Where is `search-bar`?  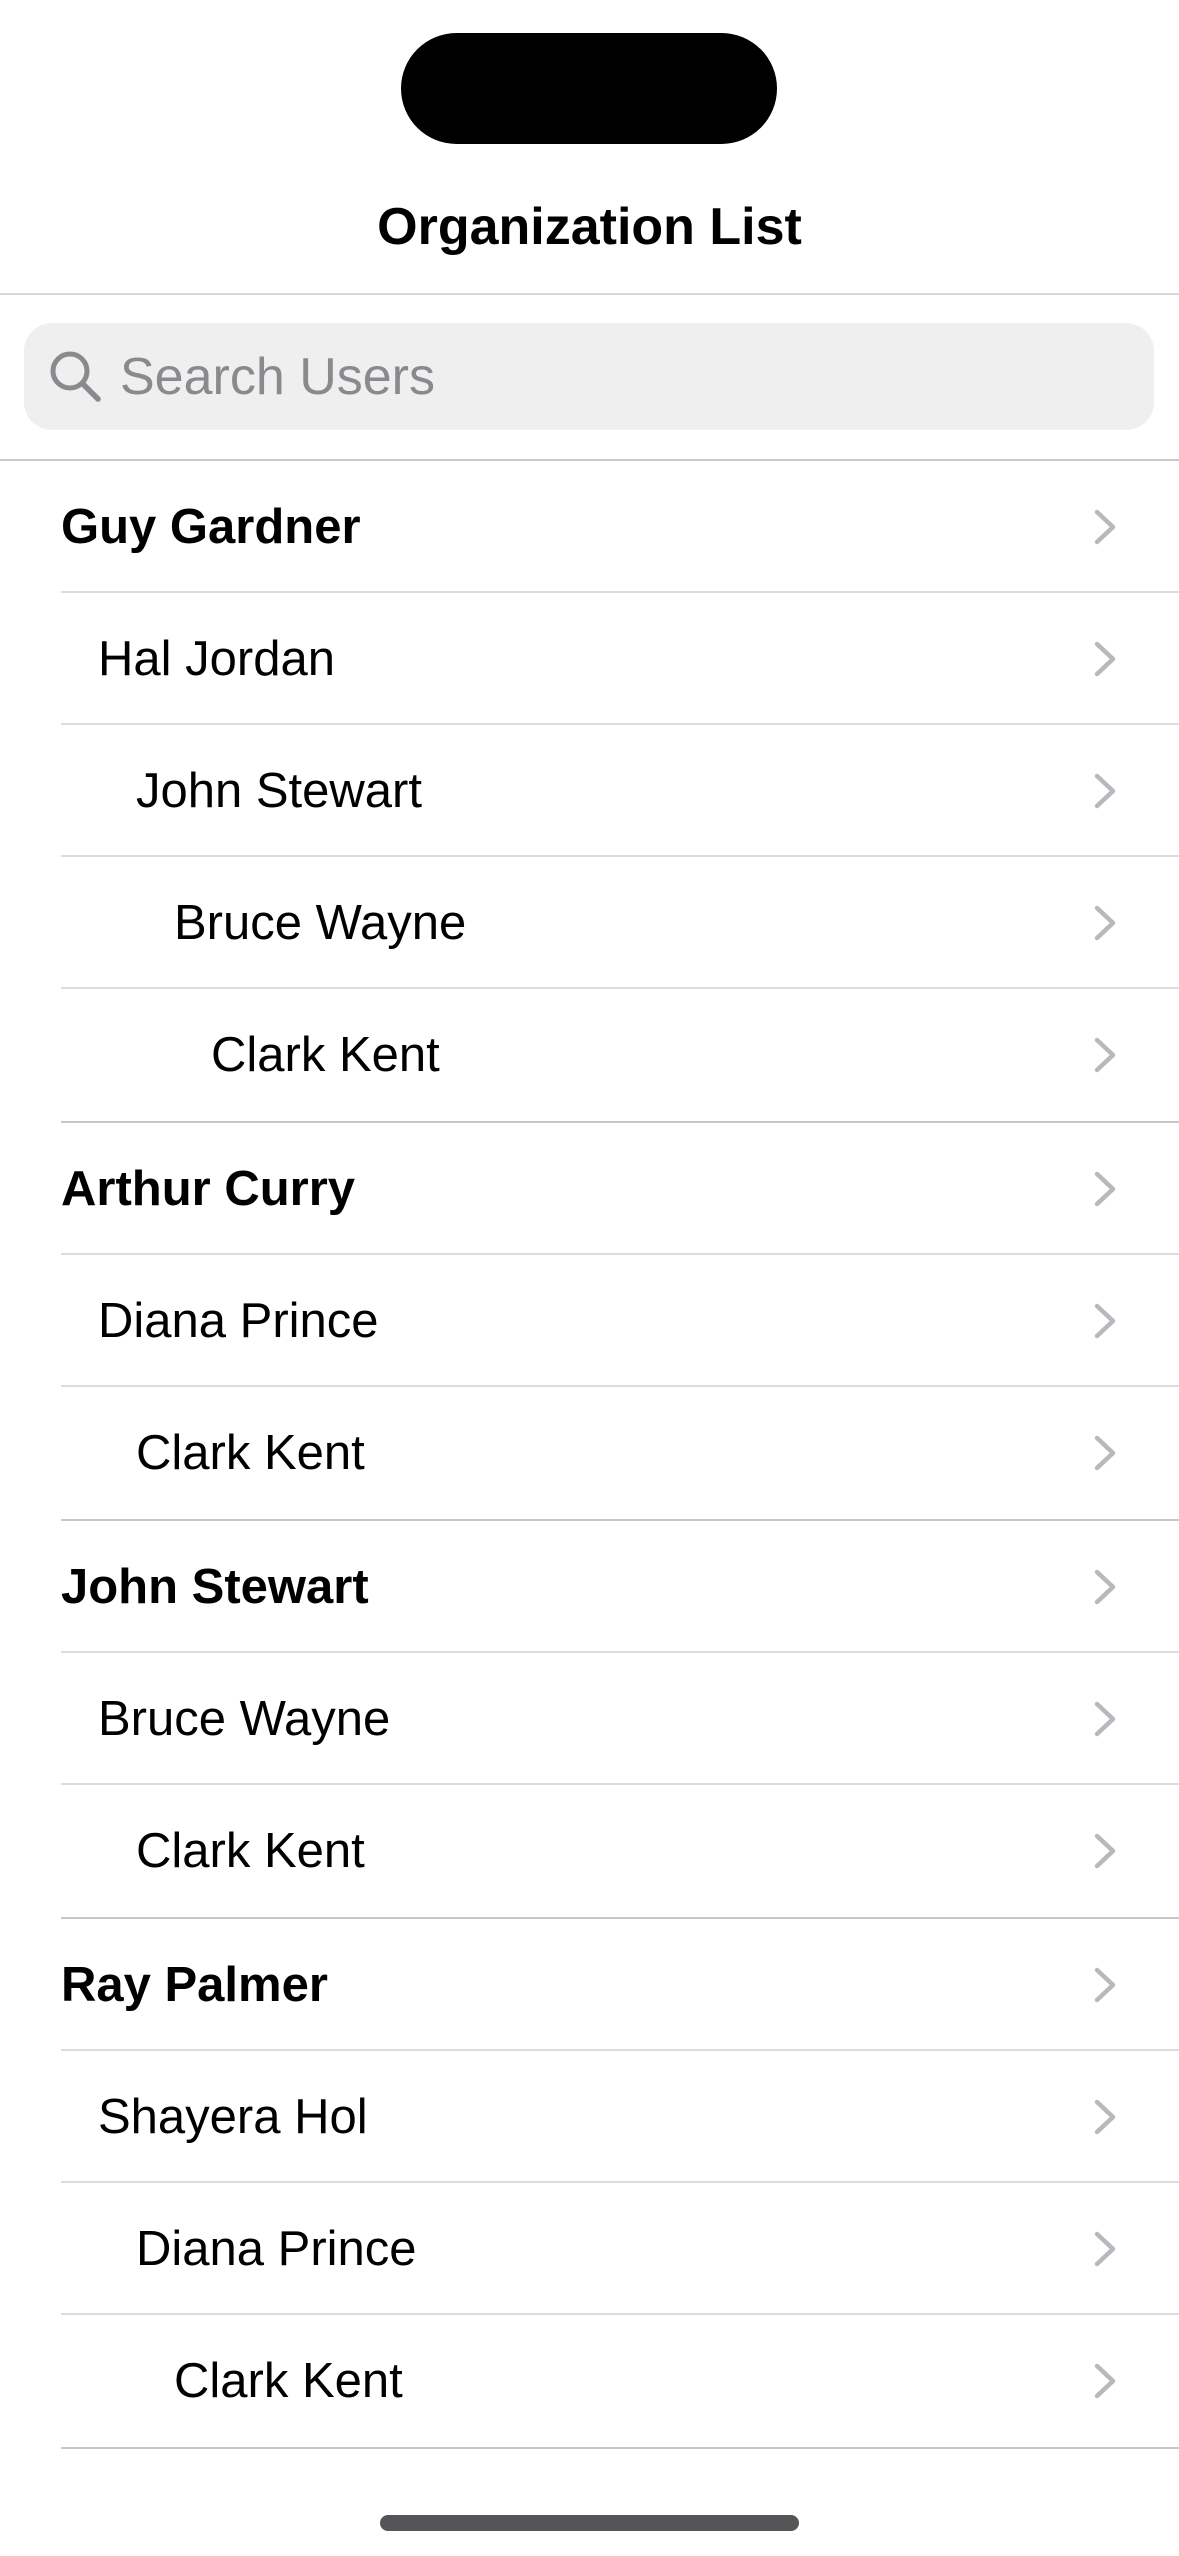 search-bar is located at coordinates (589, 376).